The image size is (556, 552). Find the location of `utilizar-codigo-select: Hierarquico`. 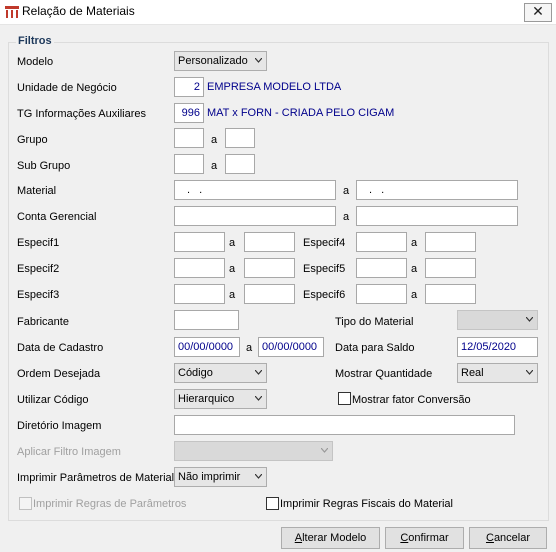

utilizar-codigo-select: Hierarquico is located at coordinates (220, 399).